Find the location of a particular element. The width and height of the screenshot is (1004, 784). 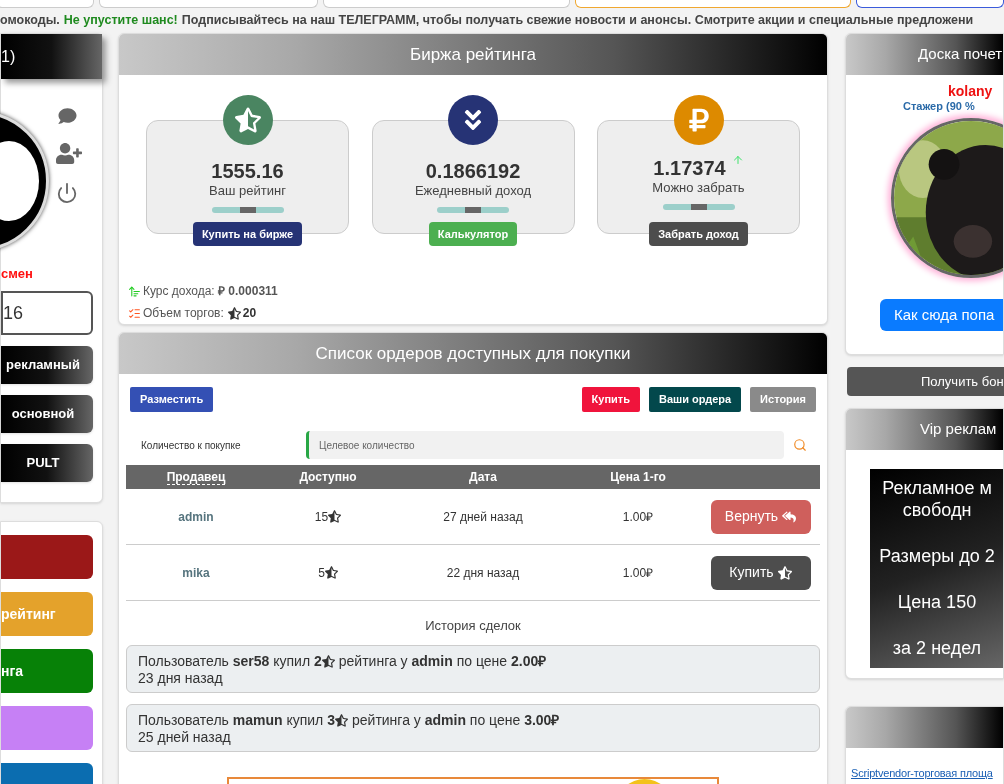

user-name: kolany is located at coordinates (970, 91).